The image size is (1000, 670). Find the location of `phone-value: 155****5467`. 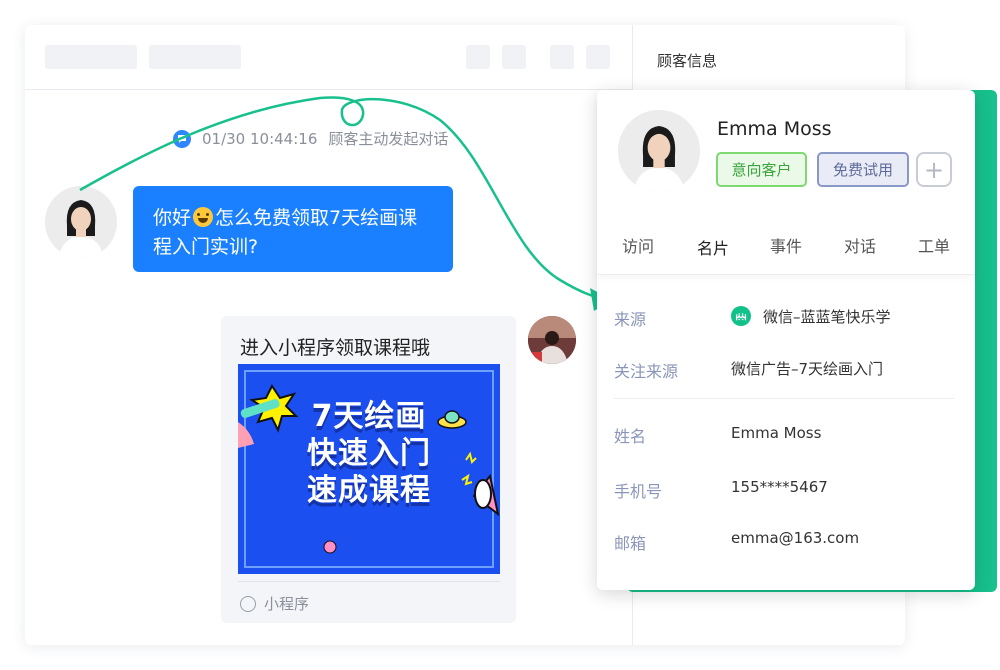

phone-value: 155****5467 is located at coordinates (779, 487).